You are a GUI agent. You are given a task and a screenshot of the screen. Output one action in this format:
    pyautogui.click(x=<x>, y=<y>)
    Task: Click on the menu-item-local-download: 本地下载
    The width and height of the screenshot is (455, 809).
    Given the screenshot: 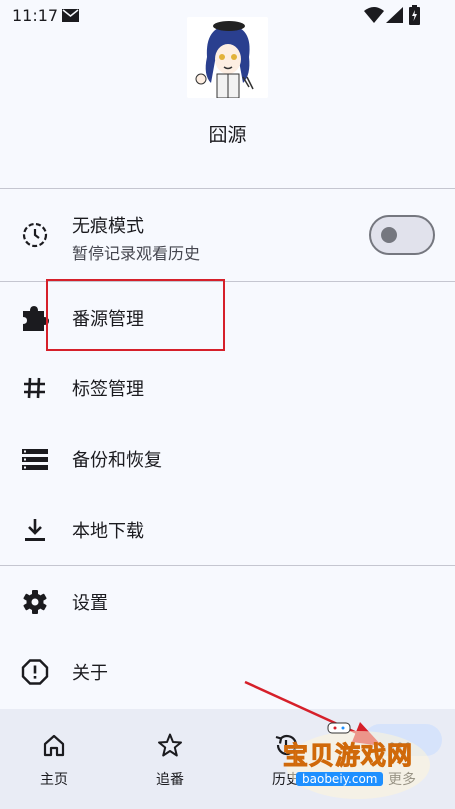 What is the action you would take?
    pyautogui.click(x=227, y=529)
    